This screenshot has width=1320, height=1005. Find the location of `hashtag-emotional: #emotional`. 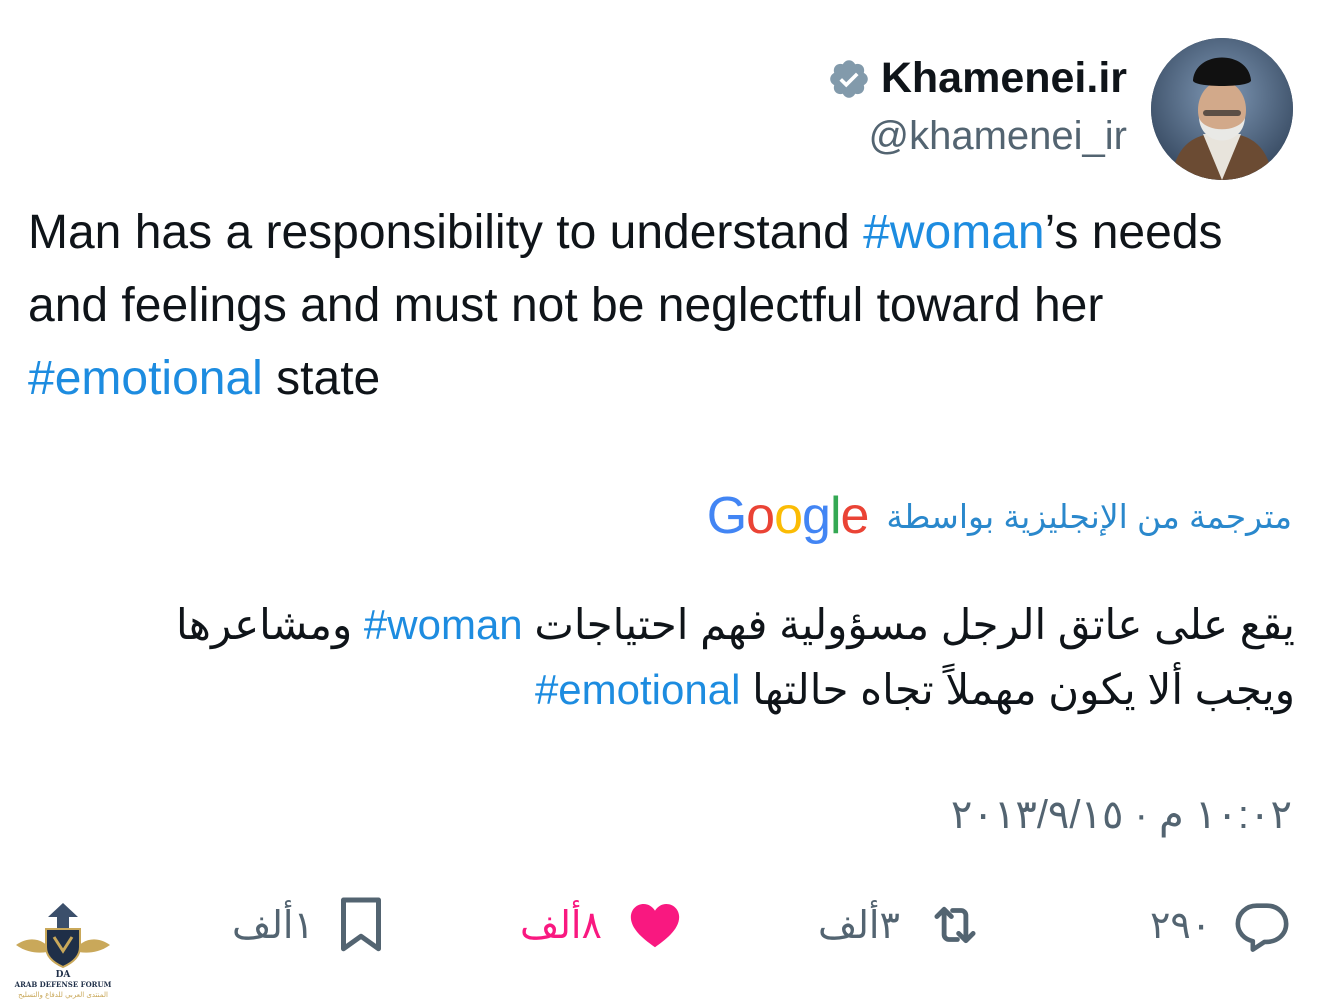

hashtag-emotional: #emotional is located at coordinates (145, 378).